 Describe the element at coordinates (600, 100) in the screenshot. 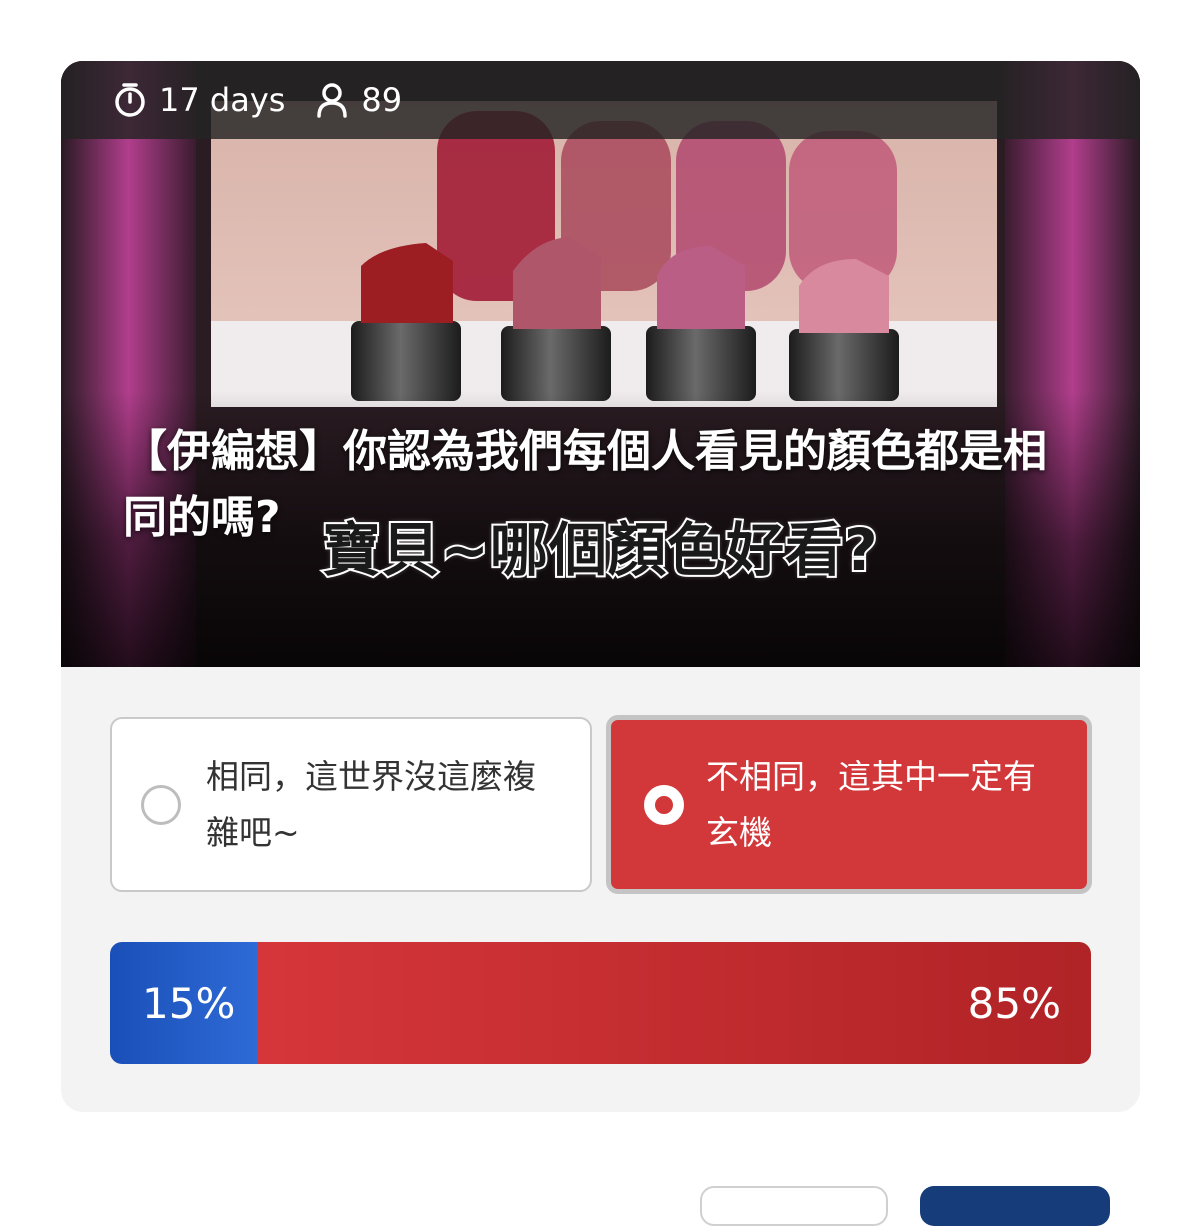

I see `poll-meta-bar: 17 days 89` at that location.